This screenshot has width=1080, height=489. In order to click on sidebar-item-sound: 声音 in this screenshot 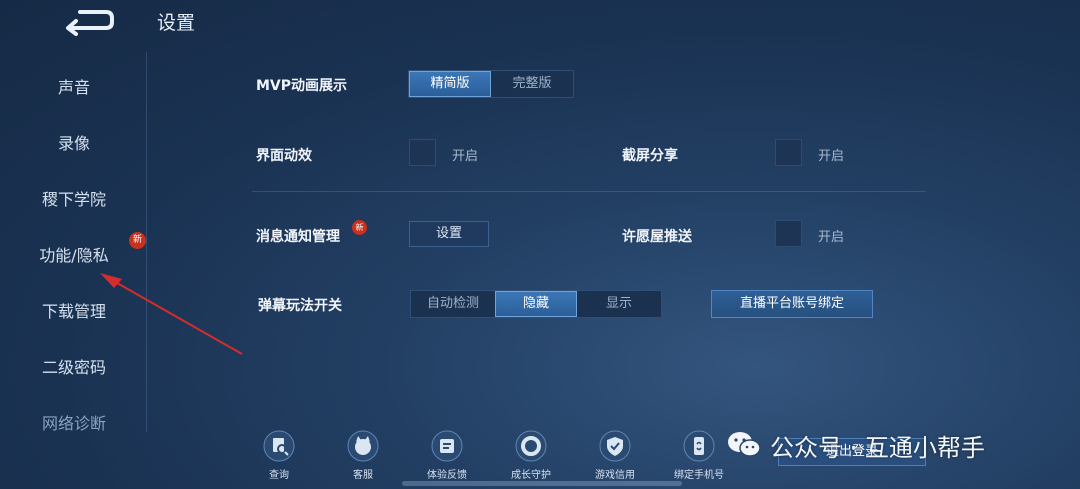, I will do `click(74, 88)`.